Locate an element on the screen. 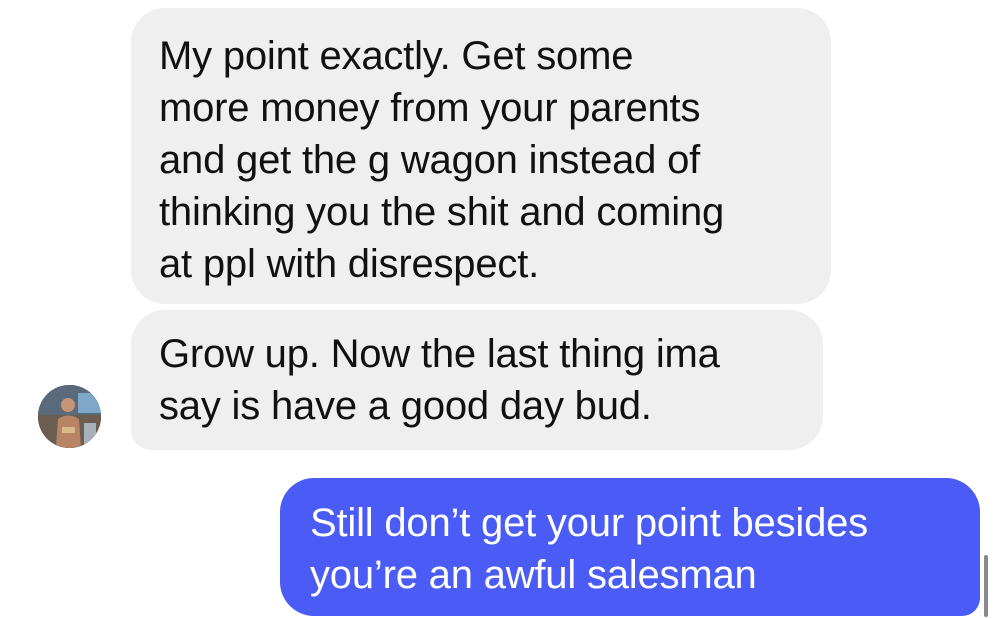 The height and width of the screenshot is (618, 1000). scrollbar is located at coordinates (986, 586).